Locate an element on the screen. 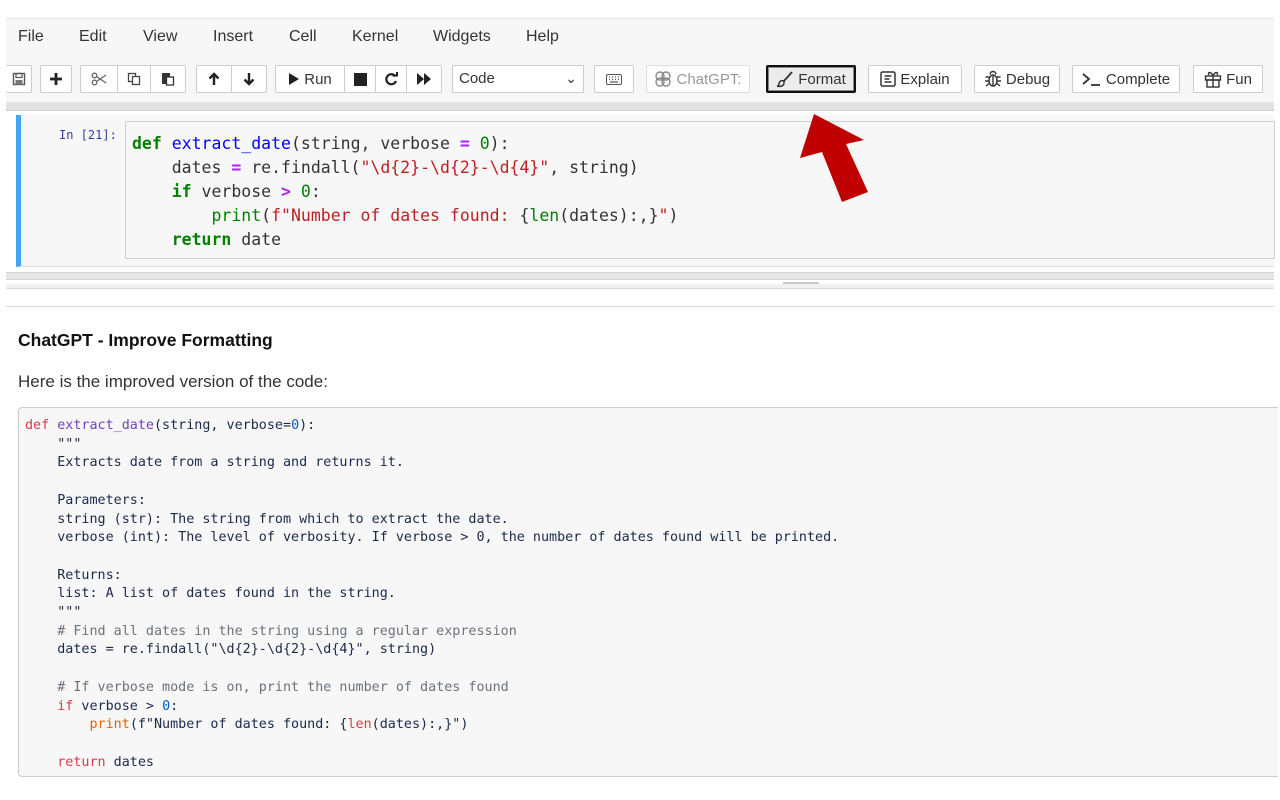 This screenshot has width=1280, height=800. debug-button: Debug is located at coordinates (1017, 79).